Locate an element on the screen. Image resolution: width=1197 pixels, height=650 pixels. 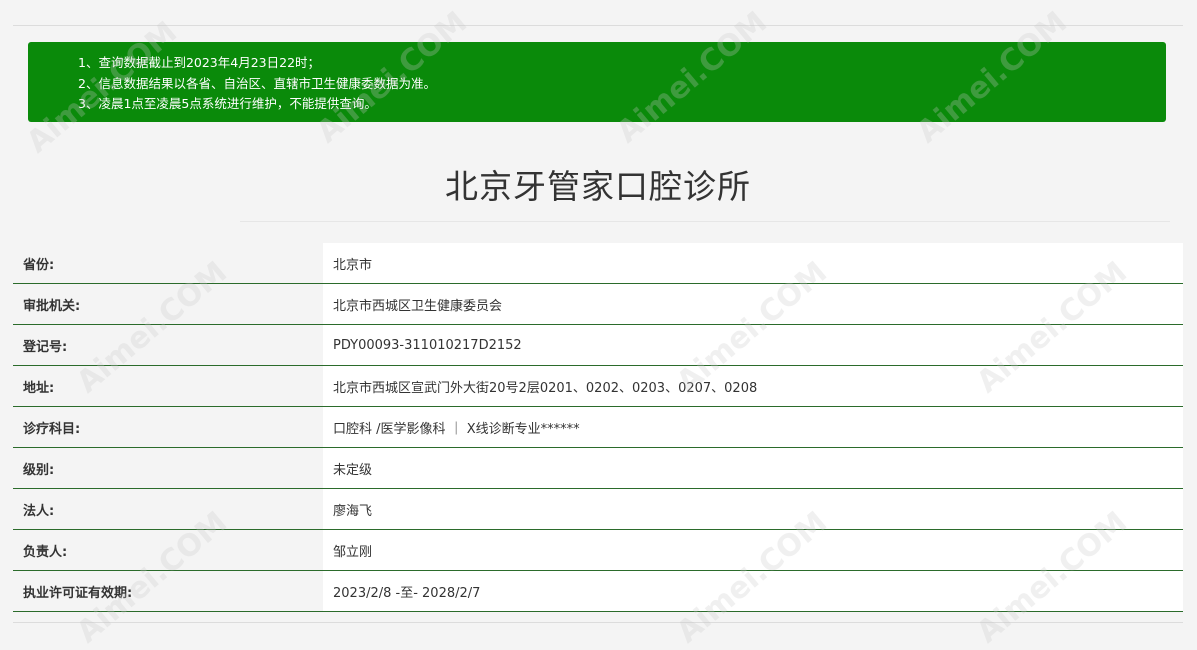
table-row: 负责人: 邹立刚 is located at coordinates (598, 550).